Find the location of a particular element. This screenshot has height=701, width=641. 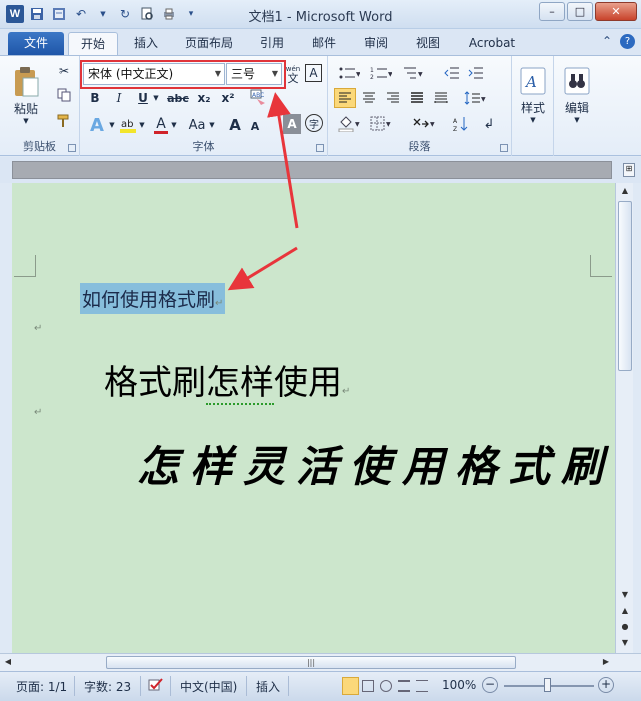

doc-line-2: 格式刷怎样使用↵ is located at coordinates (227, 380).